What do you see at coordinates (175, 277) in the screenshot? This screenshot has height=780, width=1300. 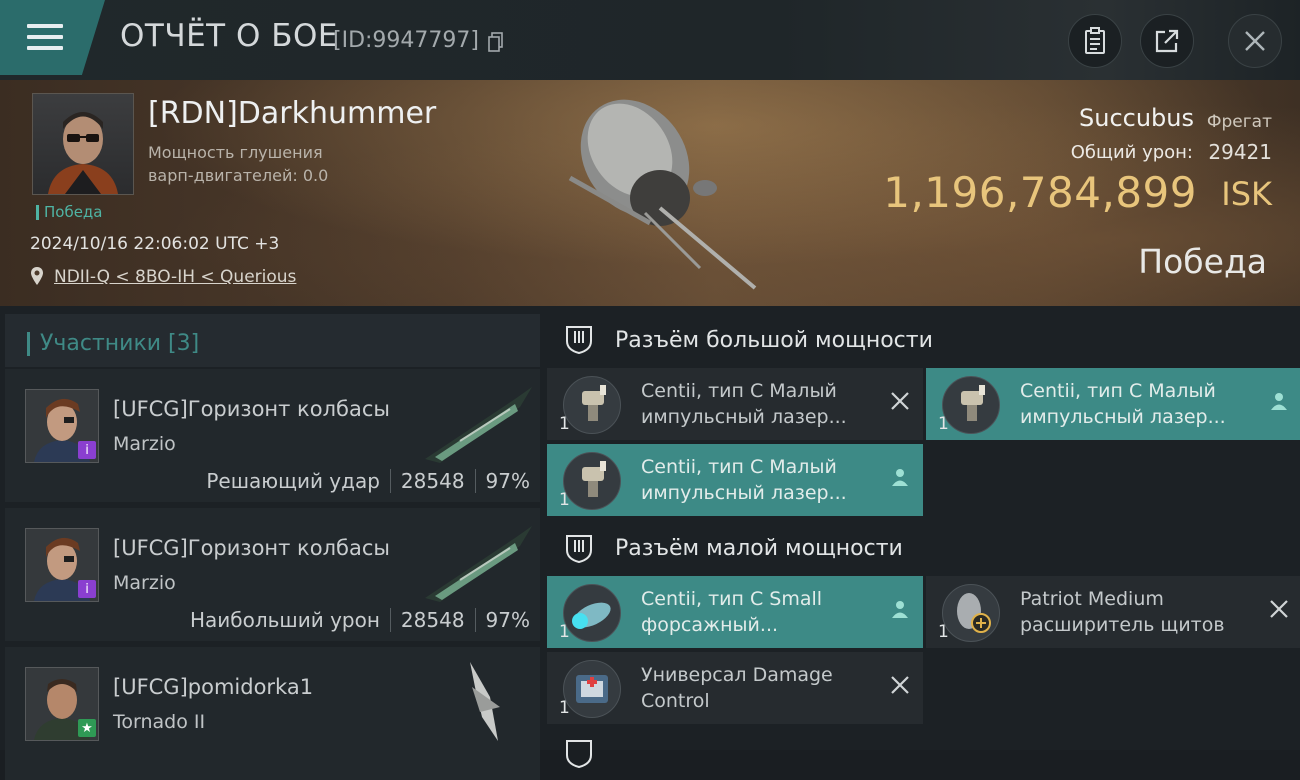 I see `location-link: NDII-Q < 8BO-IH < Querious` at bounding box center [175, 277].